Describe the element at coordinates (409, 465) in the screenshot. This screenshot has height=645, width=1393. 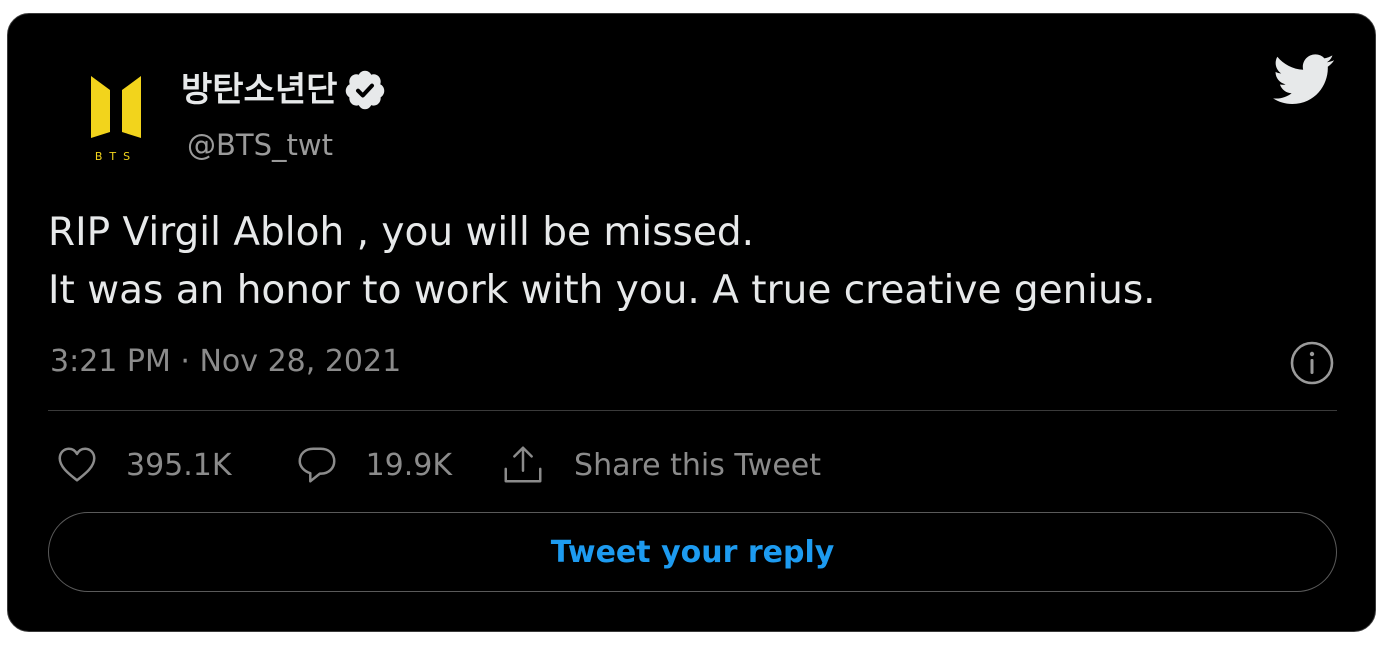
I see `reply-count: 19.9K` at that location.